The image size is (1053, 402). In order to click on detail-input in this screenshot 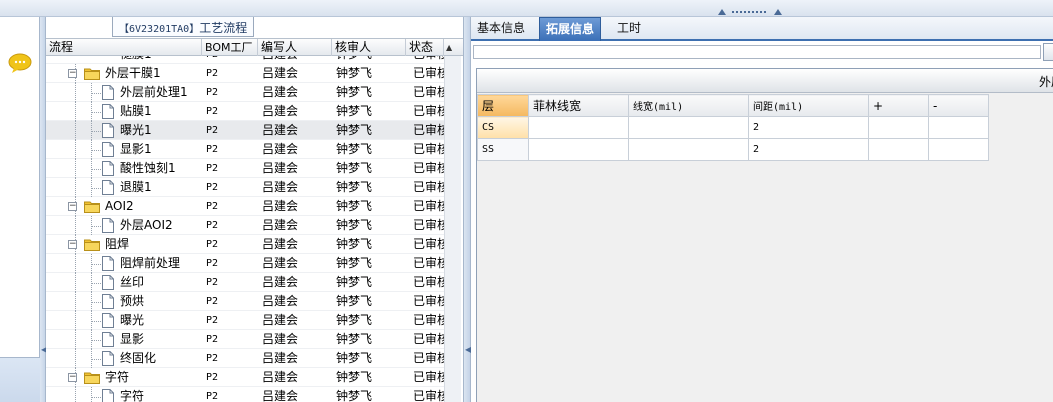, I will do `click(757, 52)`.